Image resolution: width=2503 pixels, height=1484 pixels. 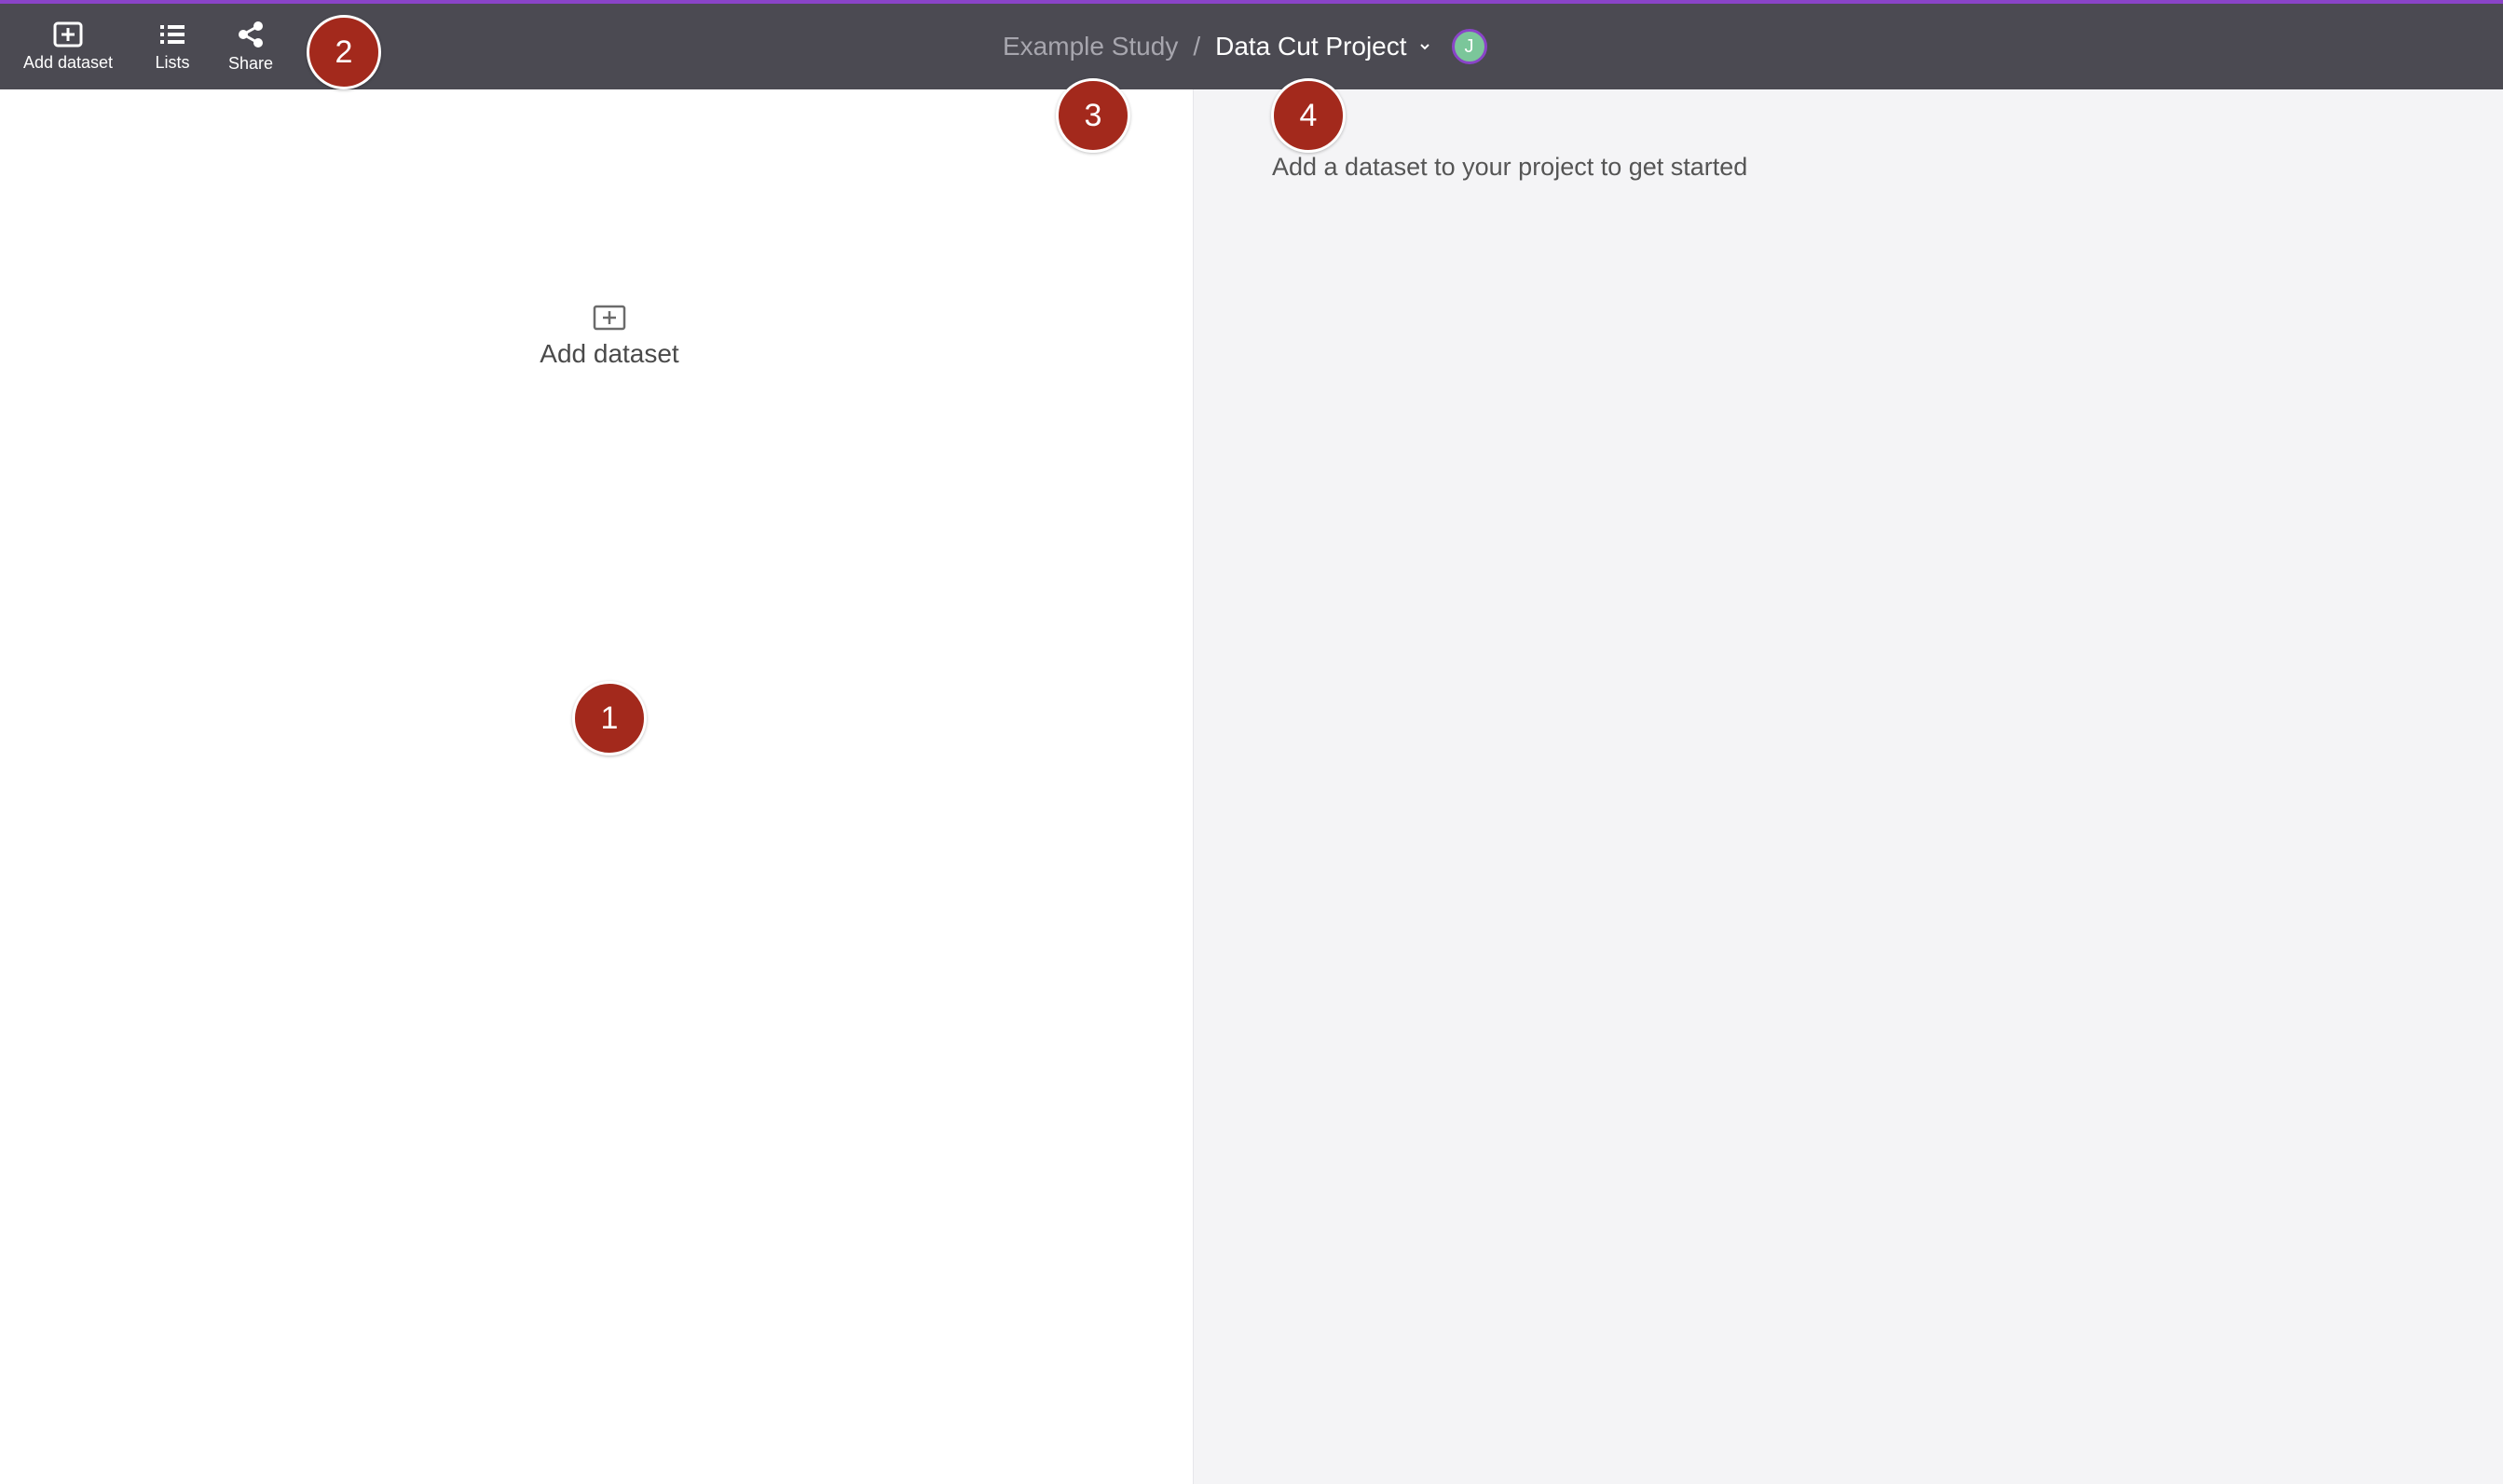 I want to click on add-dataset-placeholder-label: Add dataset, so click(x=609, y=354).